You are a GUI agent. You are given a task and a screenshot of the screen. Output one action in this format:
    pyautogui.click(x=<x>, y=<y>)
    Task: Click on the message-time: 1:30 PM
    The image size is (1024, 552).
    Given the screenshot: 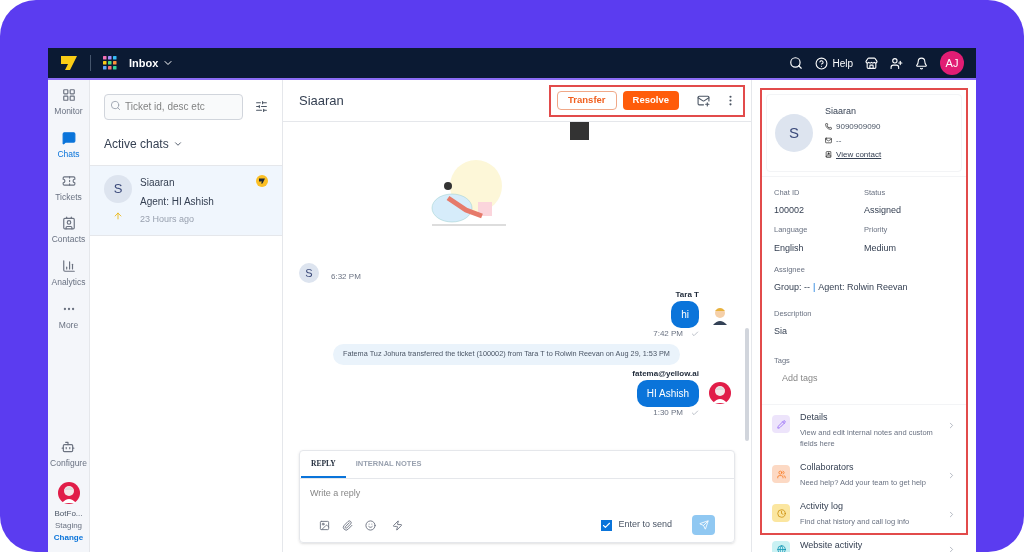 What is the action you would take?
    pyautogui.click(x=668, y=412)
    